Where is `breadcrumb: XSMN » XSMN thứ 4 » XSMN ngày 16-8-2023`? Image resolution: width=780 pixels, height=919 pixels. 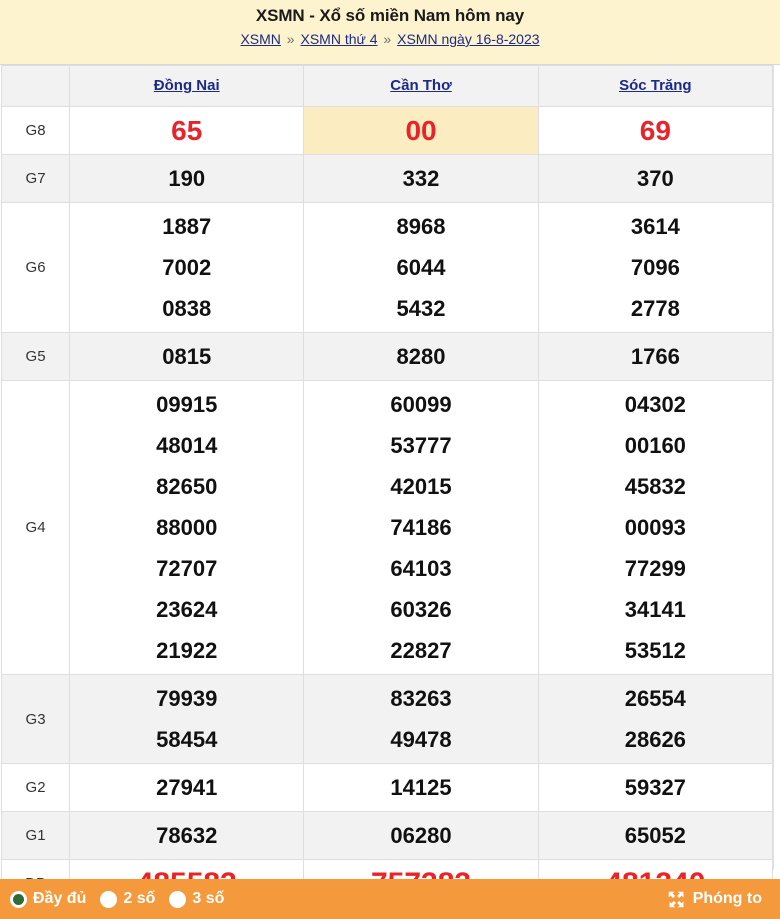 breadcrumb: XSMN » XSMN thứ 4 » XSMN ngày 16-8-2023 is located at coordinates (390, 39).